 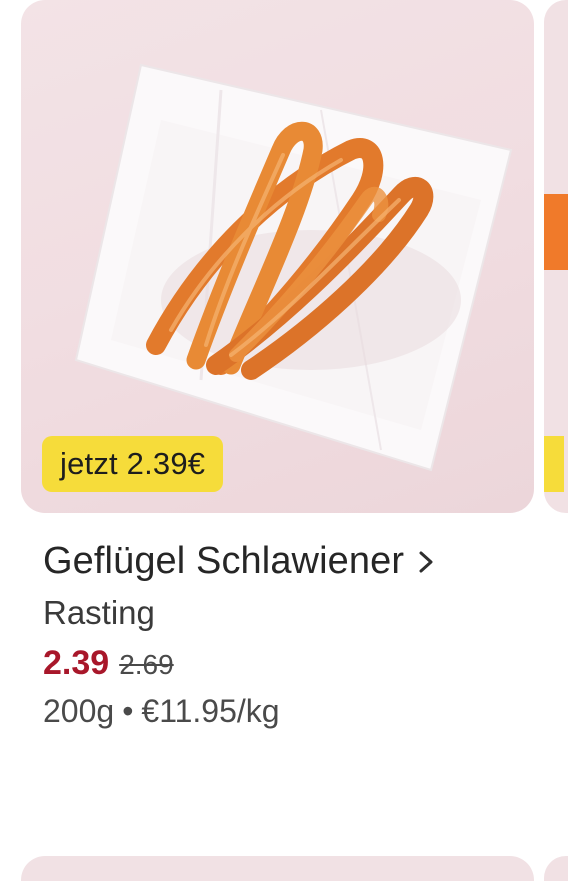 What do you see at coordinates (556, 232) in the screenshot?
I see `next-product-image-partial` at bounding box center [556, 232].